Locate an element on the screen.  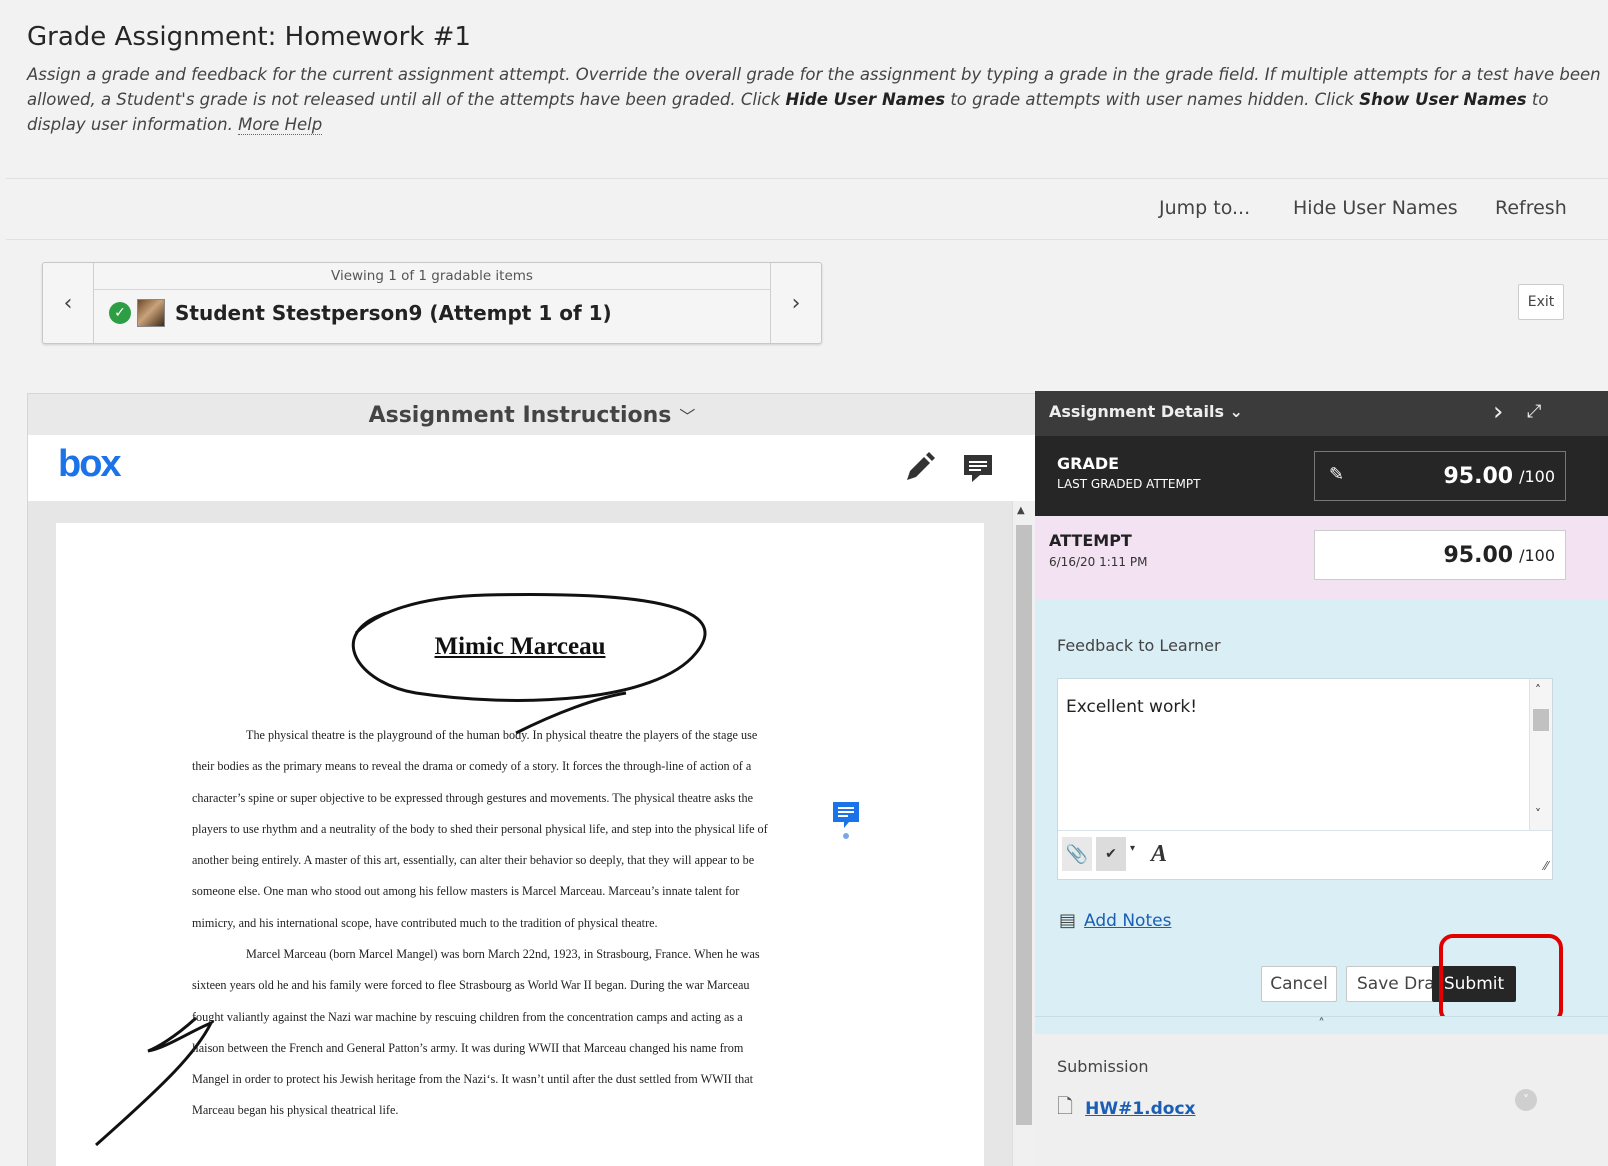
comment-icon is located at coordinates (978, 469).